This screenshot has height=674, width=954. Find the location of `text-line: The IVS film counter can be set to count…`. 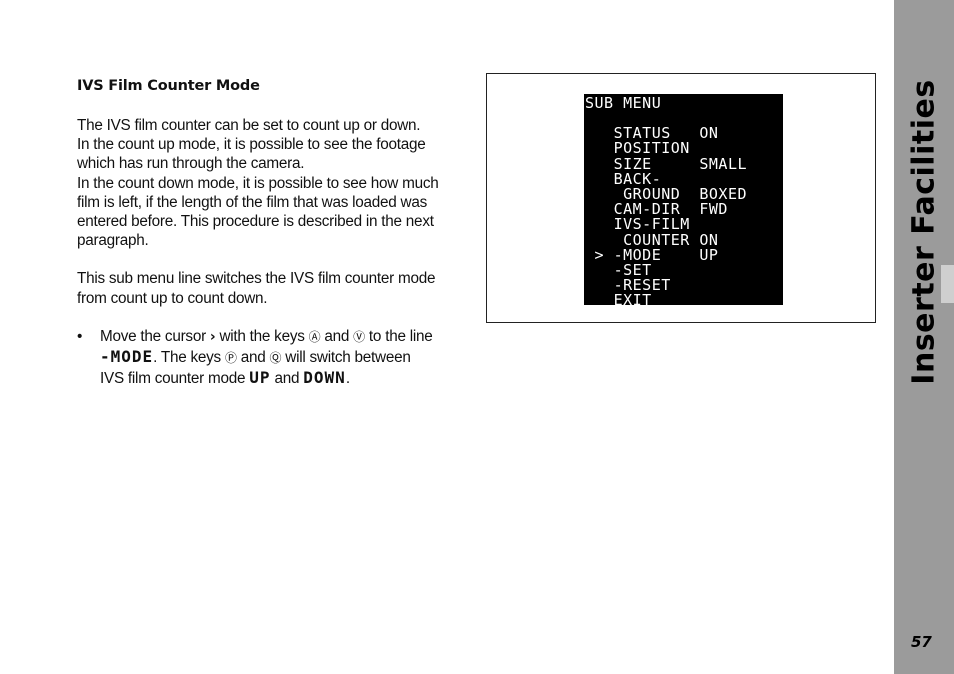

text-line: The IVS film counter can be set to count… is located at coordinates (249, 125).